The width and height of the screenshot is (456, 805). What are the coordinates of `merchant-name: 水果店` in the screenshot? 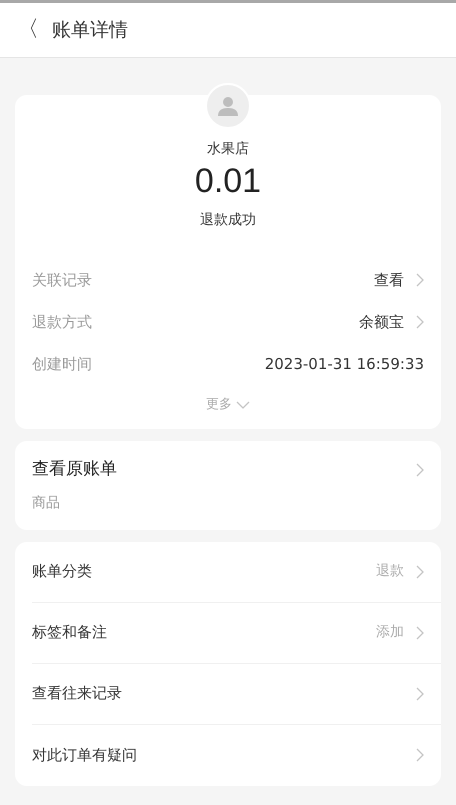 It's located at (228, 149).